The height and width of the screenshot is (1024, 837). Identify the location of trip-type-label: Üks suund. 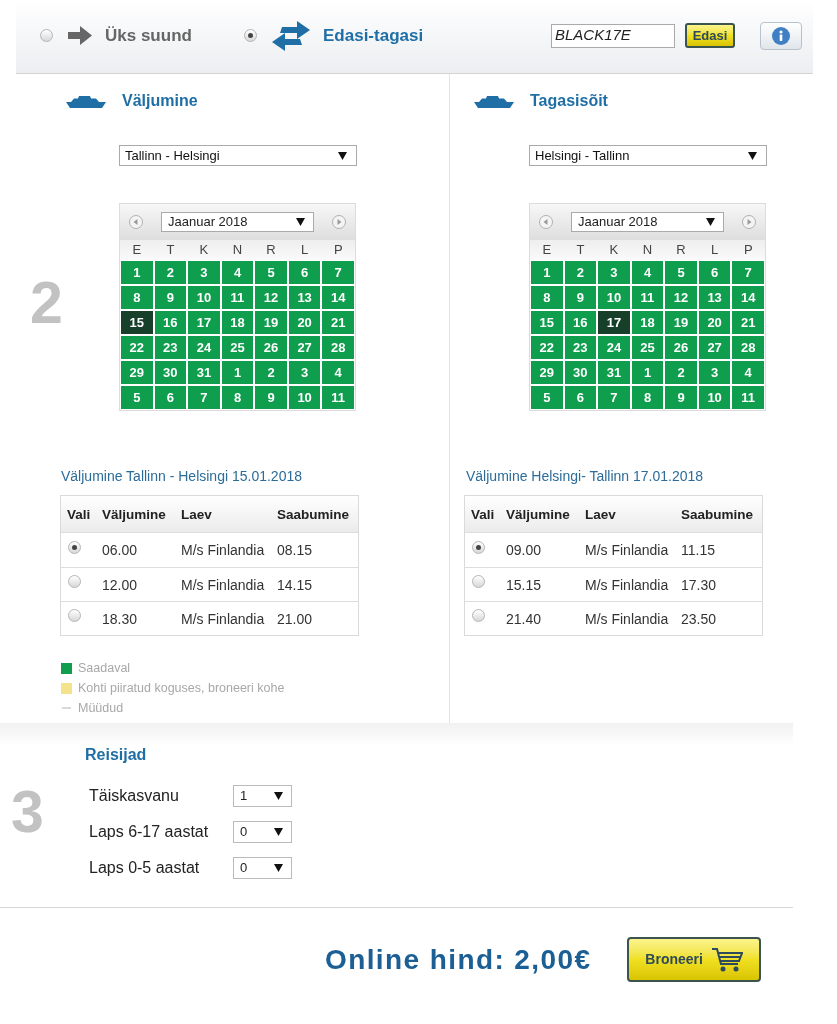
(148, 35).